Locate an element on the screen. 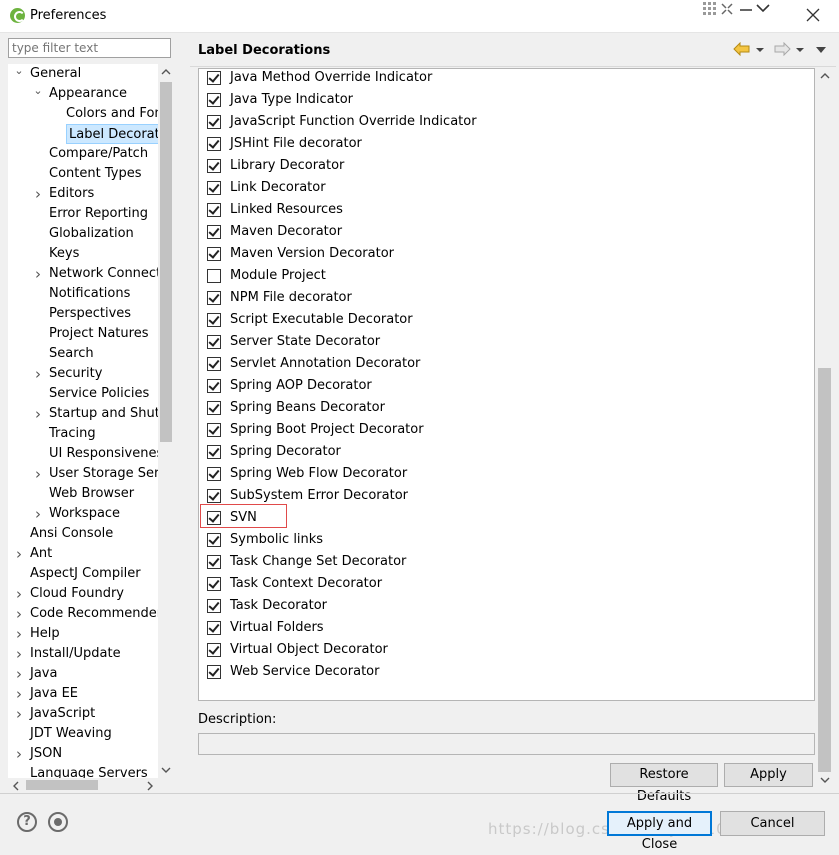  tree-item: Content Types is located at coordinates (91, 174).